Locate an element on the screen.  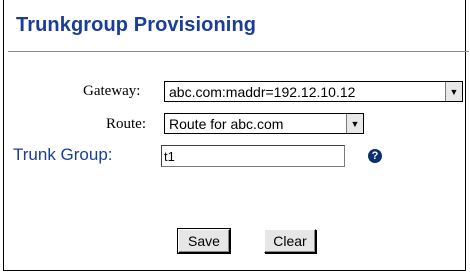
help-icon: ? is located at coordinates (375, 156).